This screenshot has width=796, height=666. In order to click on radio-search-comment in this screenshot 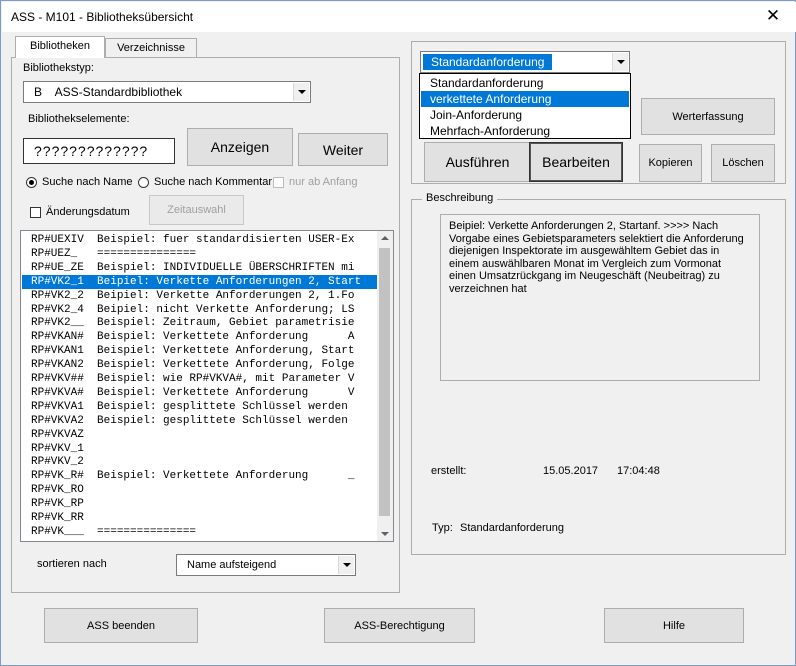, I will do `click(143, 182)`.